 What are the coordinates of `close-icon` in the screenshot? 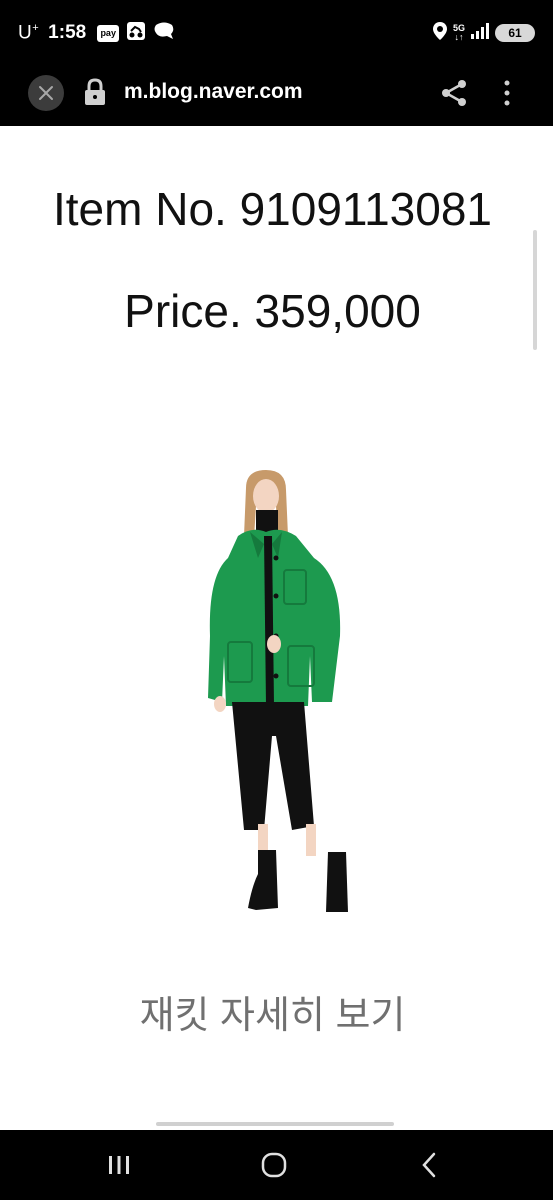 It's located at (46, 93).